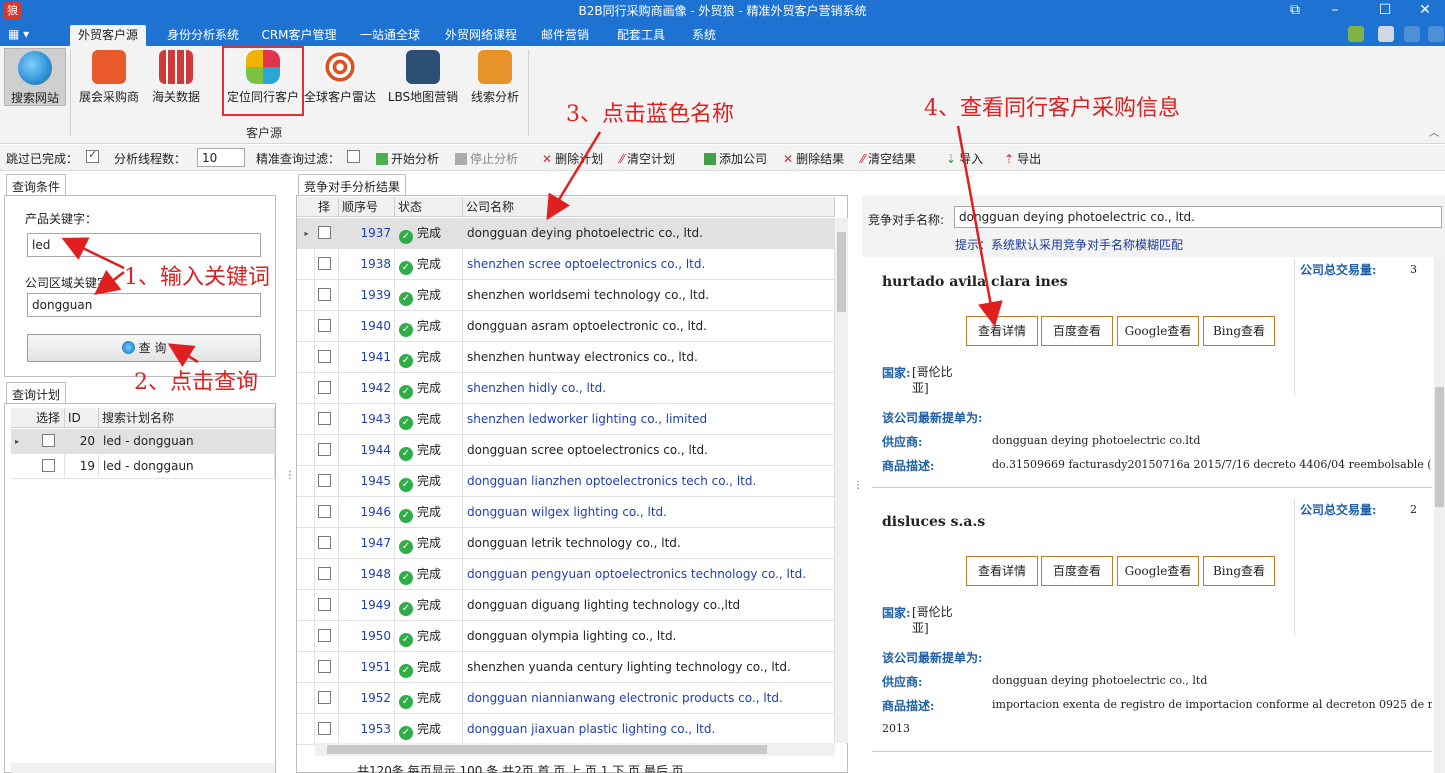 The width and height of the screenshot is (1445, 773). Describe the element at coordinates (574, 176) in the screenshot. I see `arrow-step3` at that location.